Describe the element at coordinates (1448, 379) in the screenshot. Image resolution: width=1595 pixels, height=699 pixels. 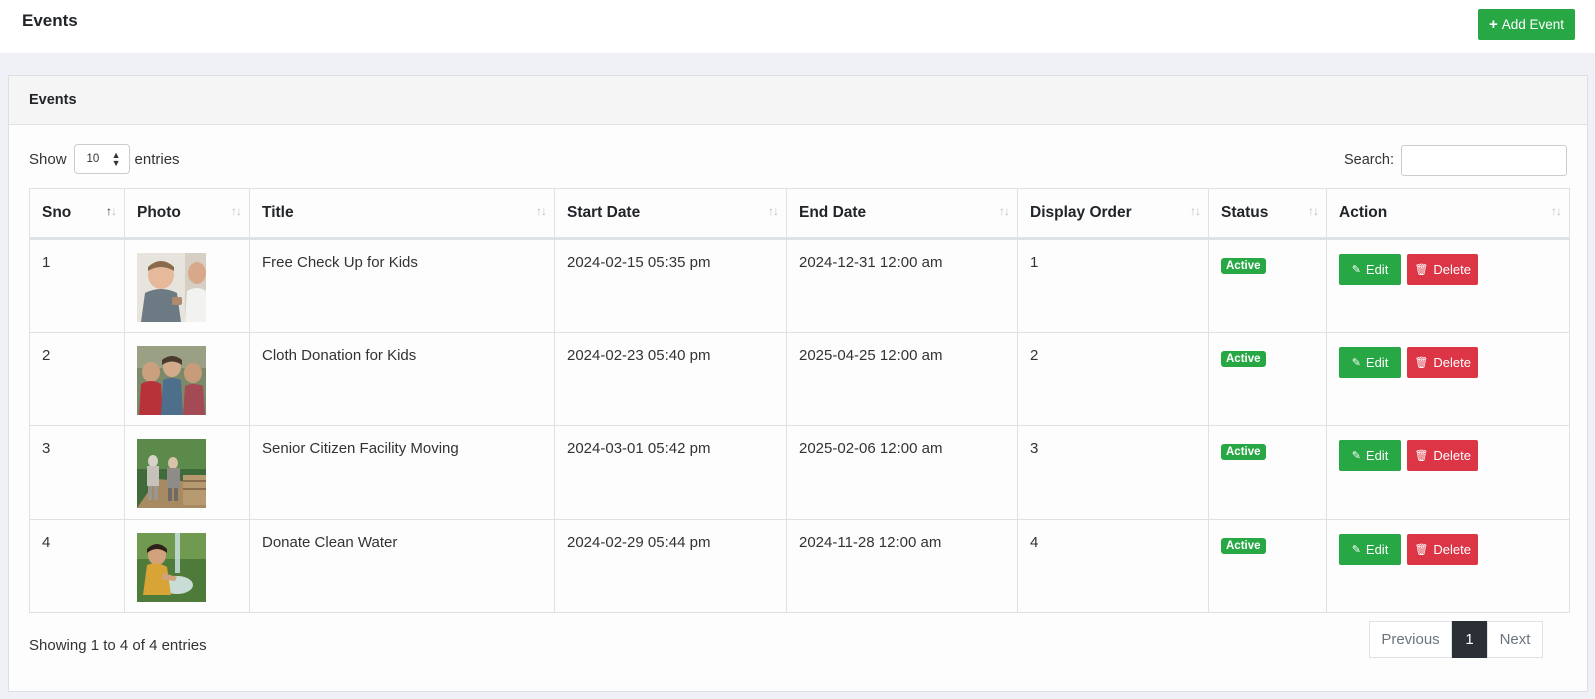
I see `cell-action: ✎Edit 🗑 Delete` at that location.